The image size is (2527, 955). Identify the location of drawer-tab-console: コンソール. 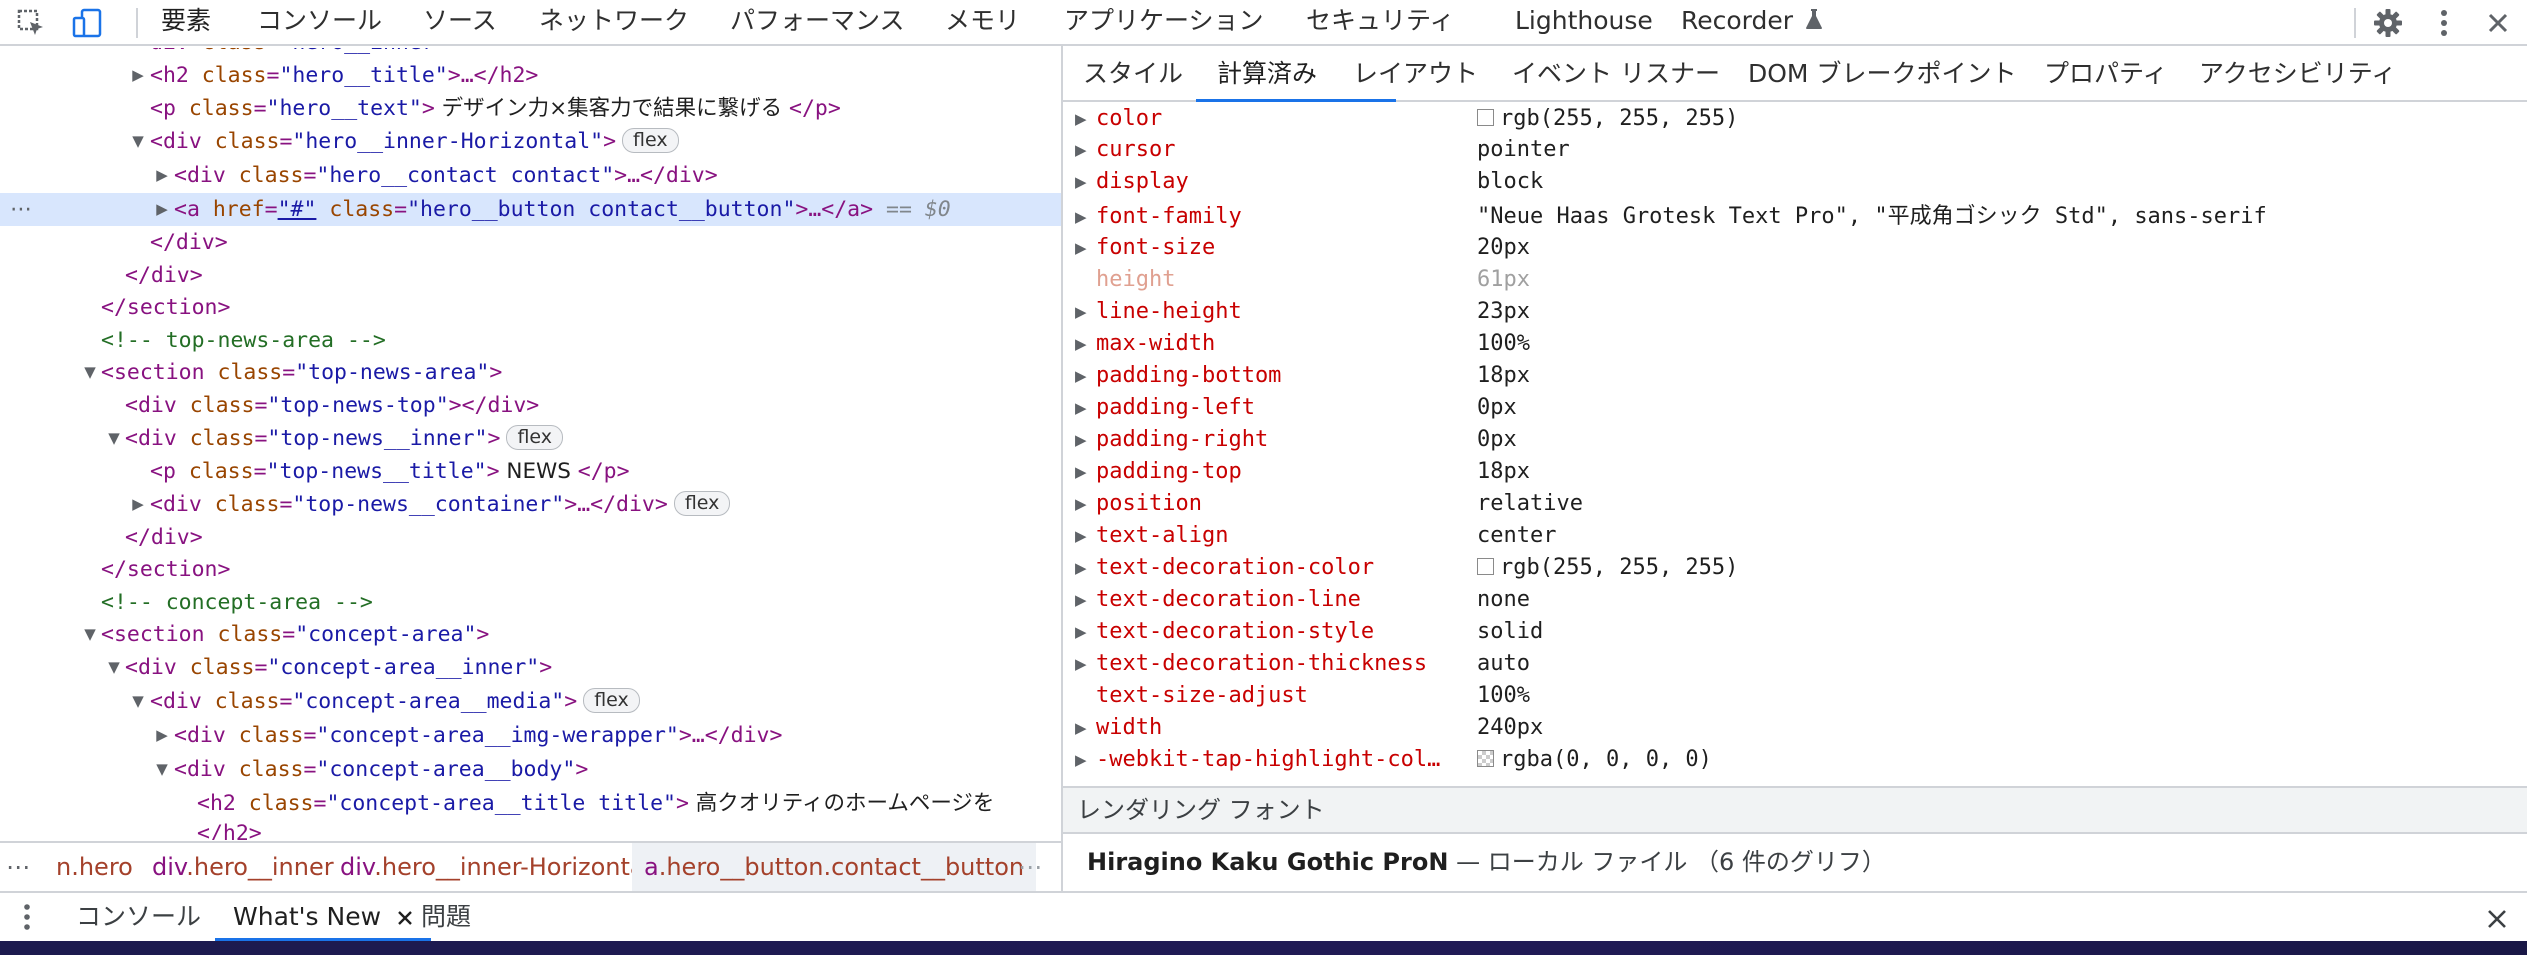
(138, 917).